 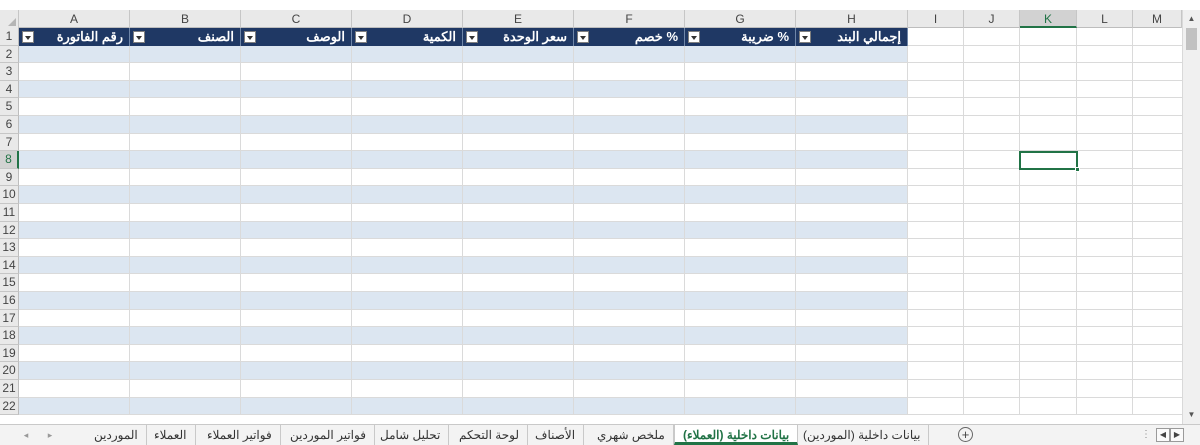 I want to click on row-header-9: 9, so click(x=9, y=177).